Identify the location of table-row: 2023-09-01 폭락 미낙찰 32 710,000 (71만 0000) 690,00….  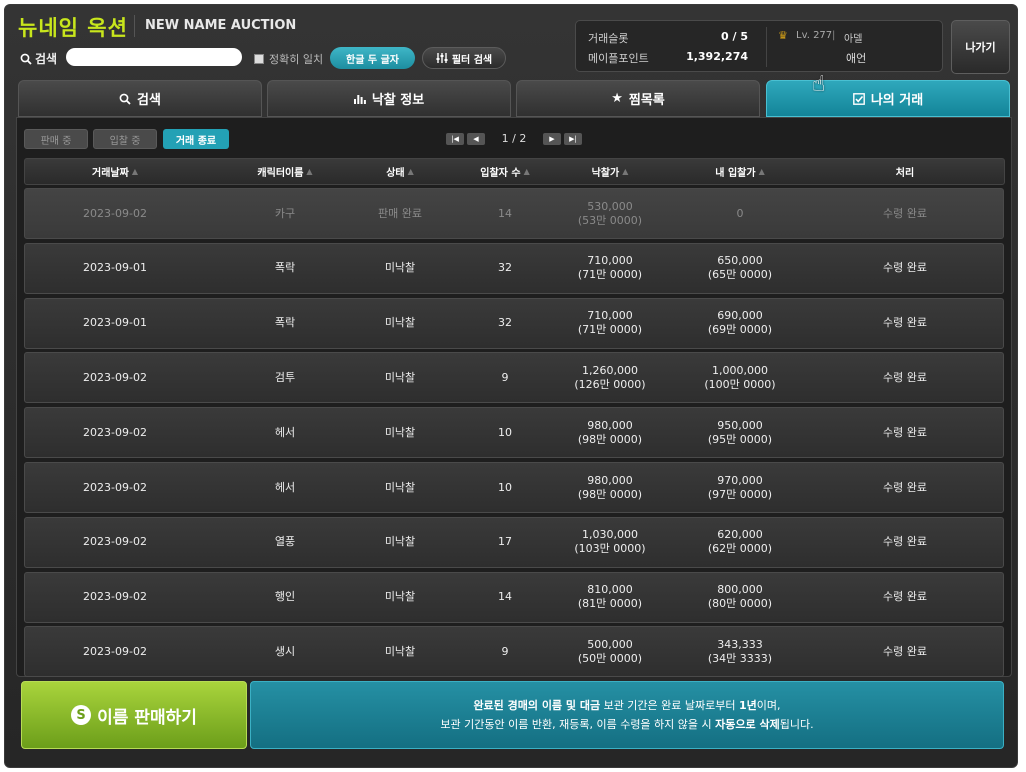
(514, 323).